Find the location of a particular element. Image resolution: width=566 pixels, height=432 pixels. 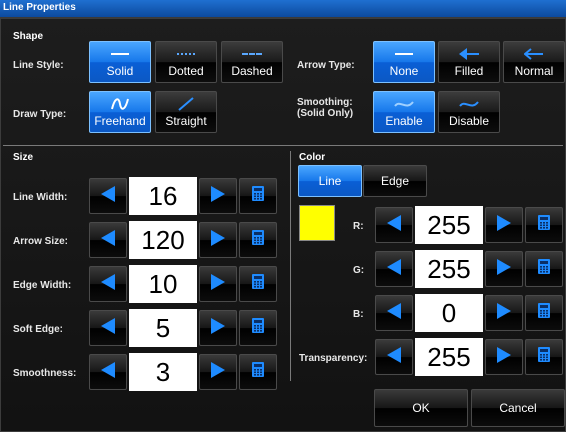

edge-width-decrement-button is located at coordinates (108, 284).